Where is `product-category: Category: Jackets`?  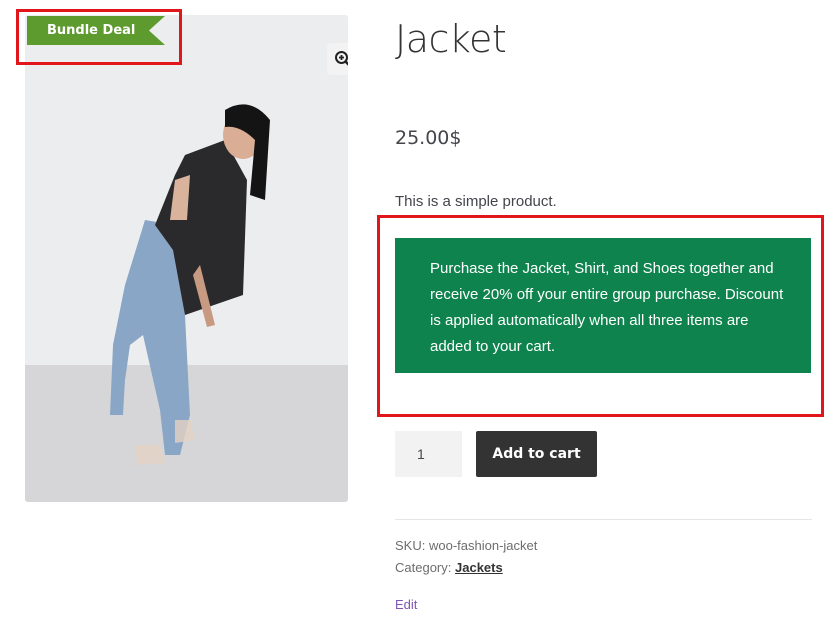
product-category: Category: Jackets is located at coordinates (449, 567).